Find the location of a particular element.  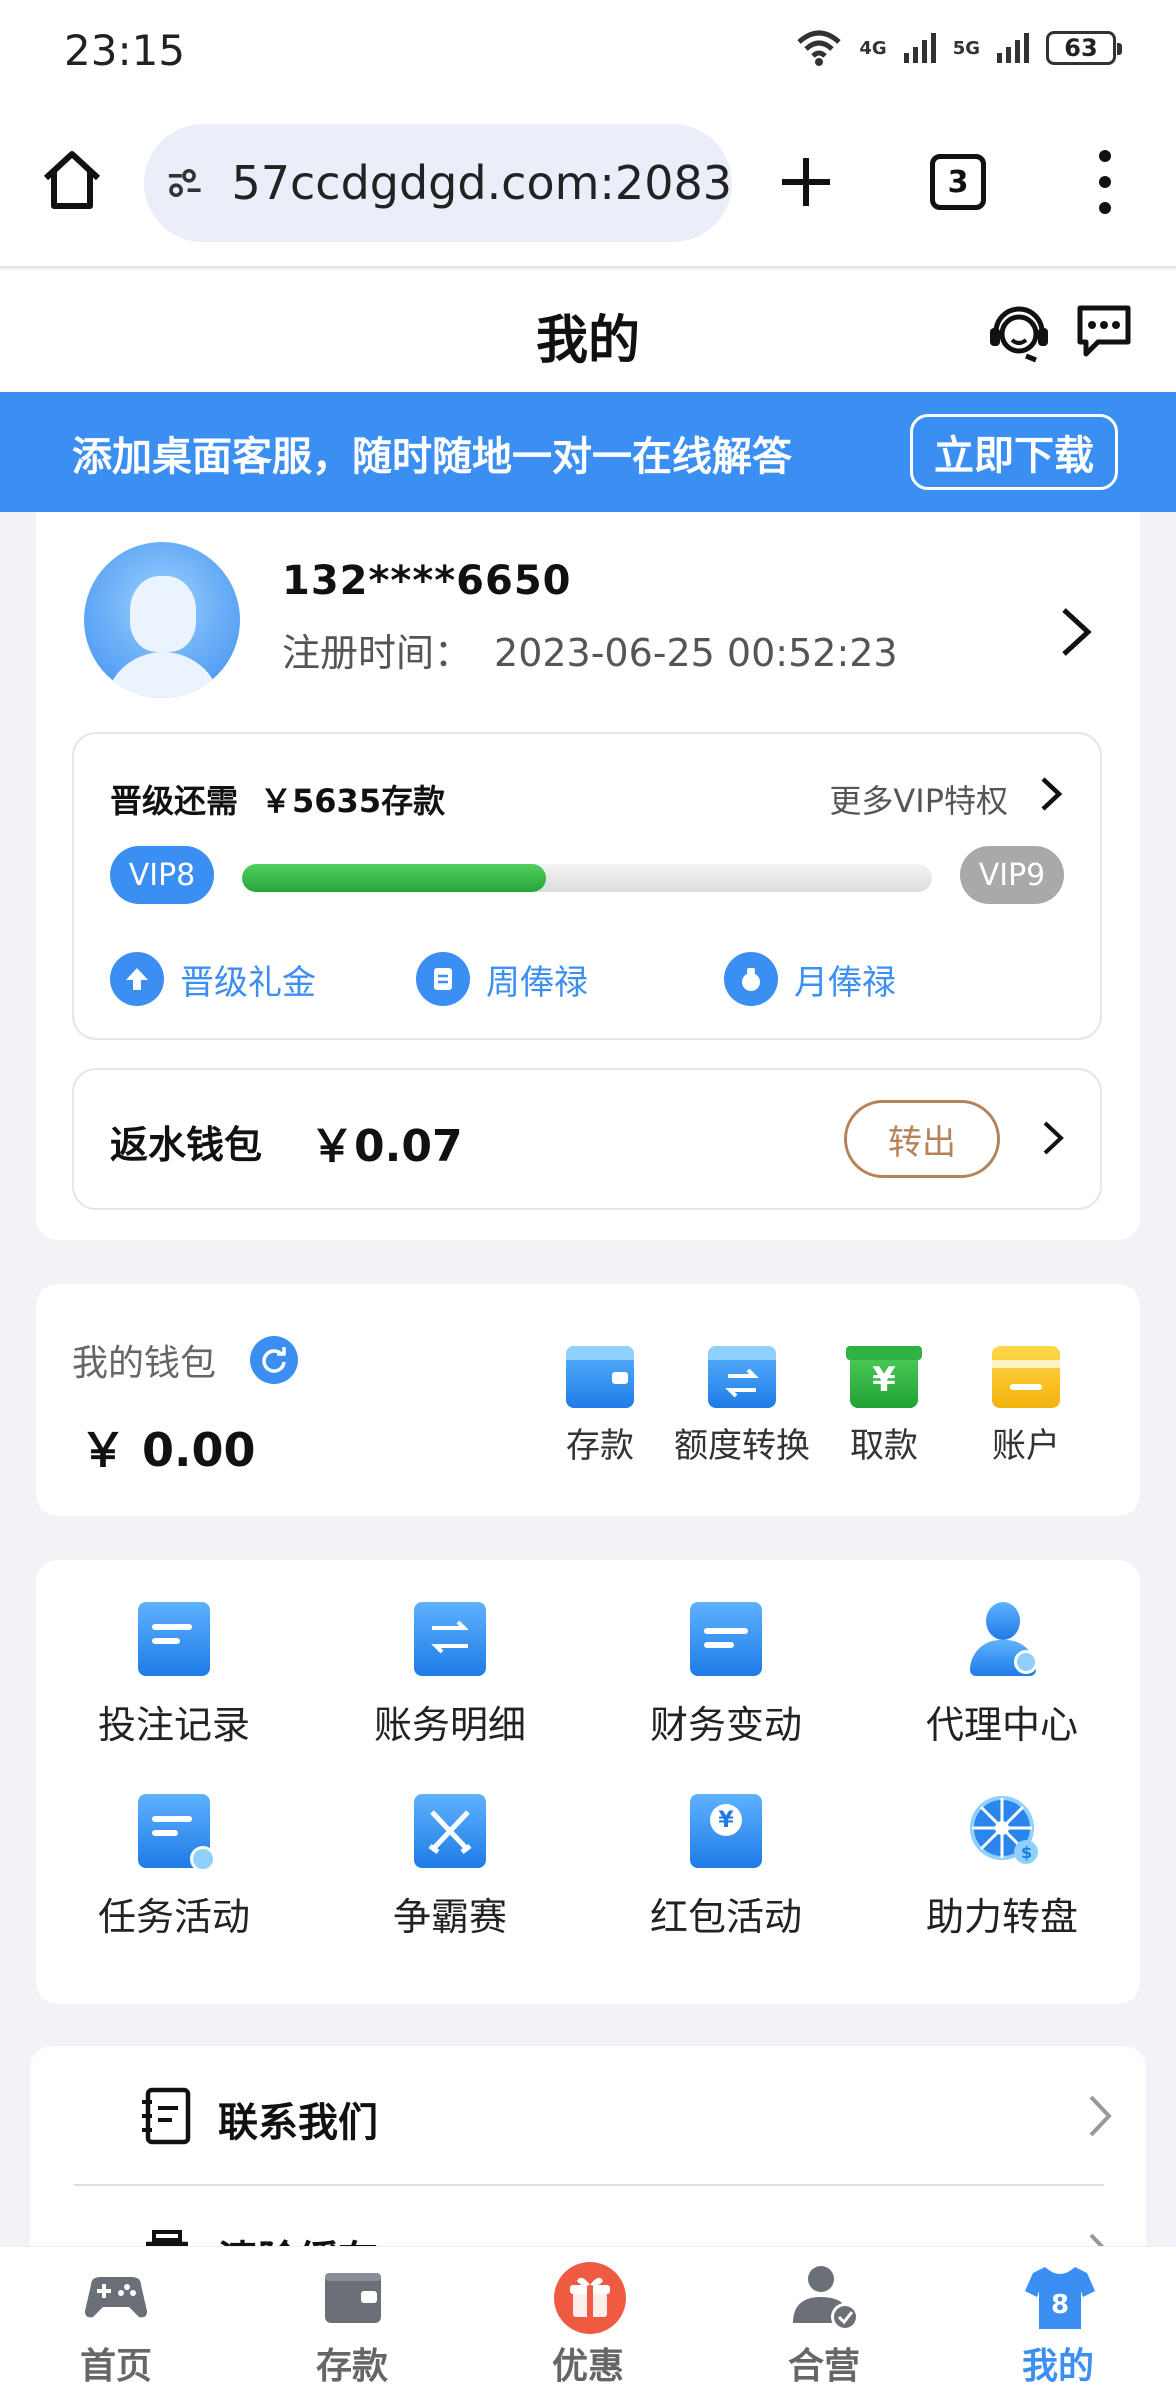

grid-item-label: 红包活动 is located at coordinates (725, 1917).